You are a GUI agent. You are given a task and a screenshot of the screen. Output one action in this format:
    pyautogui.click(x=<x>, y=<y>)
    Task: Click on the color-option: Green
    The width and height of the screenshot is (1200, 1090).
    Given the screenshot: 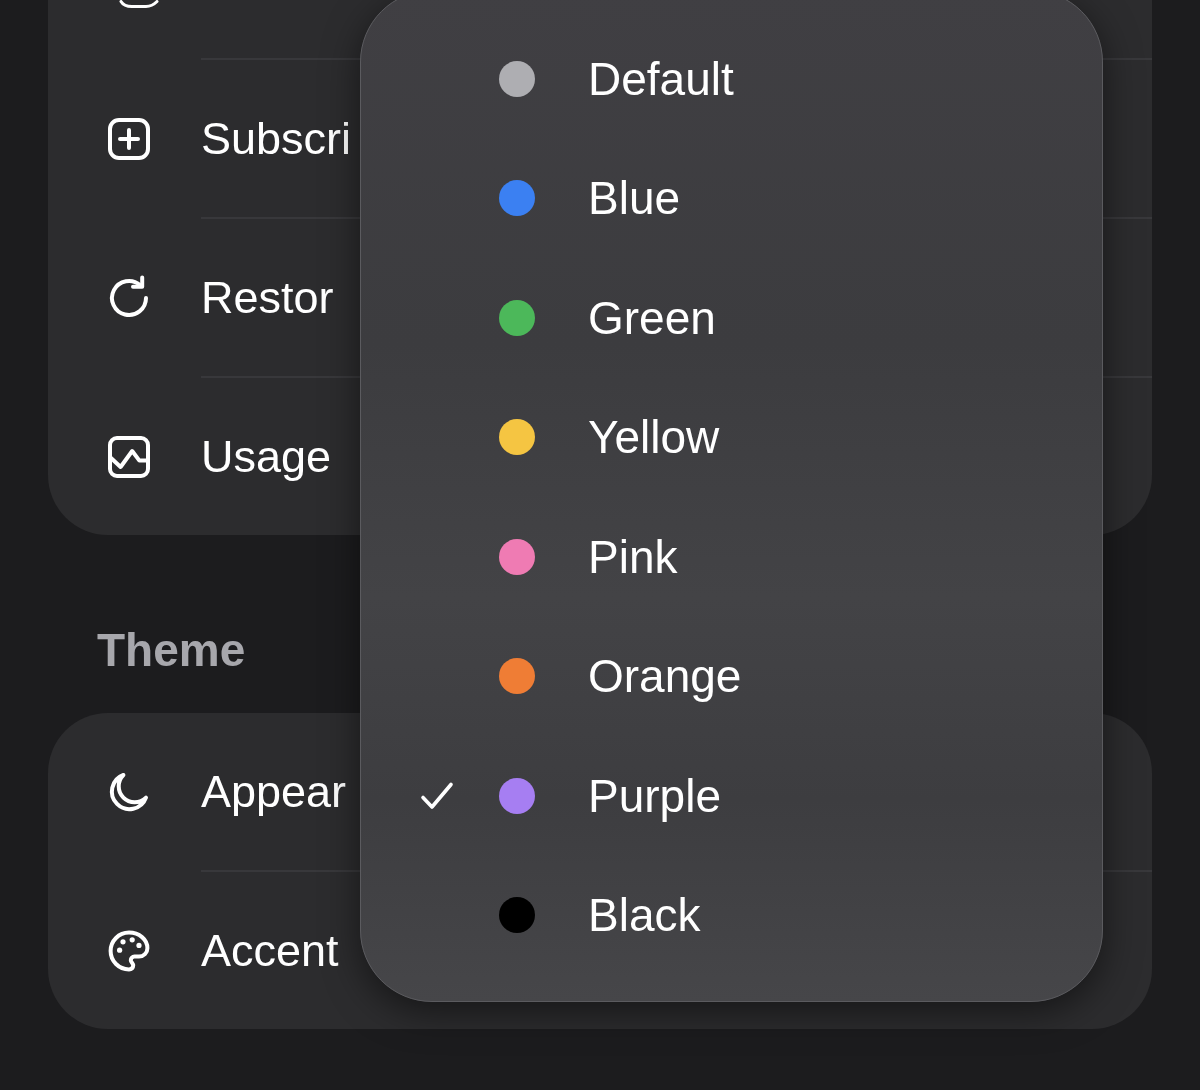 What is the action you would take?
    pyautogui.click(x=731, y=318)
    